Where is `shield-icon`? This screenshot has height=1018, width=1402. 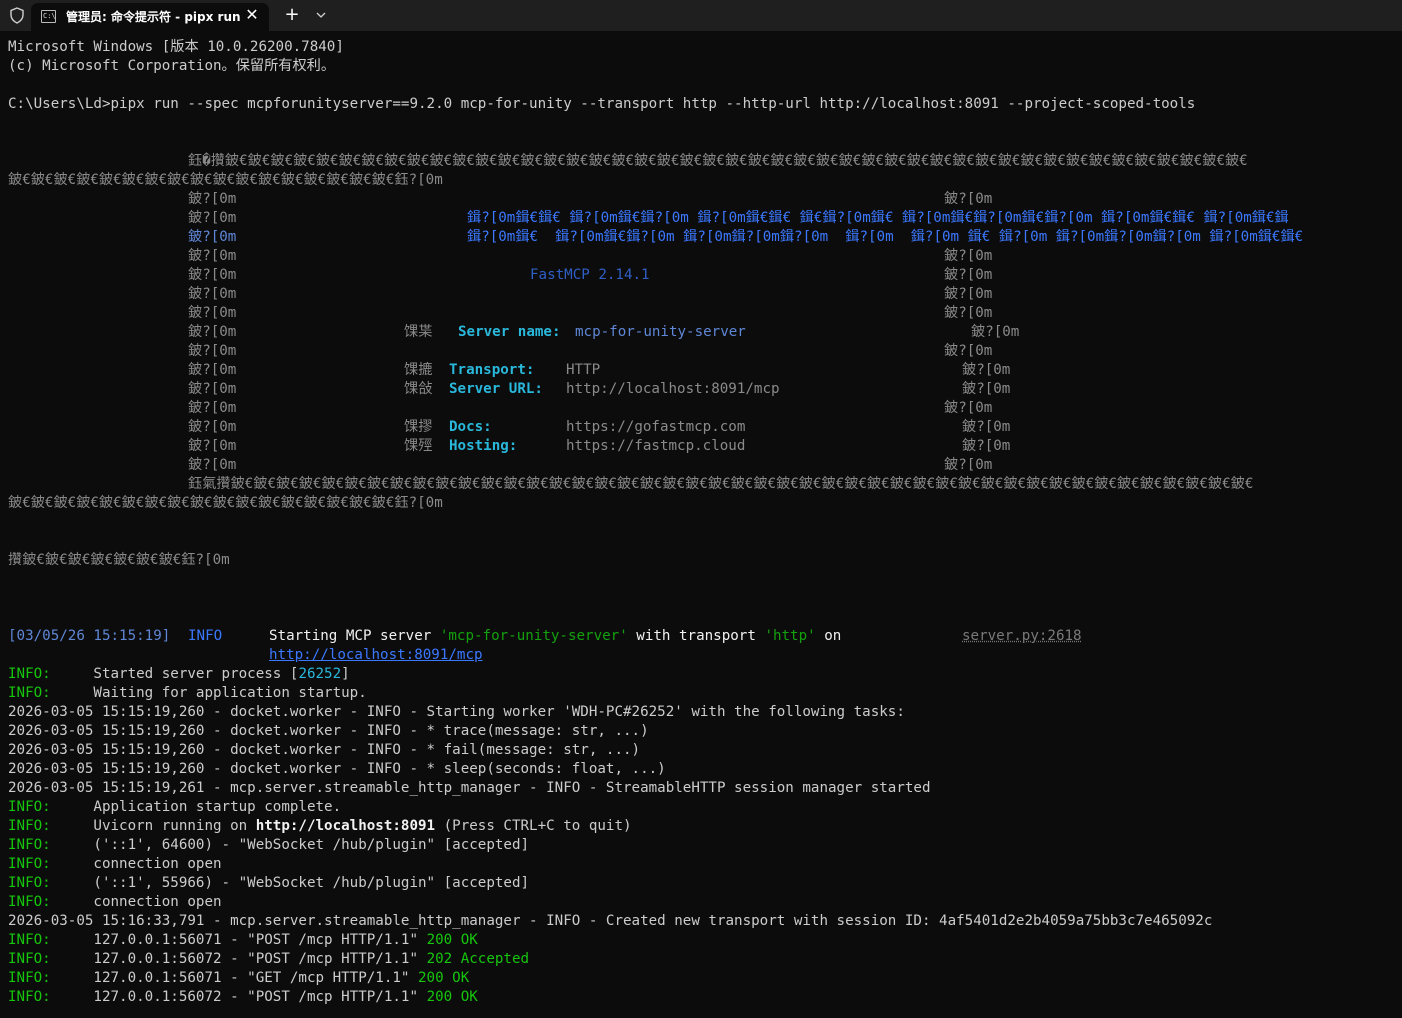
shield-icon is located at coordinates (17, 15).